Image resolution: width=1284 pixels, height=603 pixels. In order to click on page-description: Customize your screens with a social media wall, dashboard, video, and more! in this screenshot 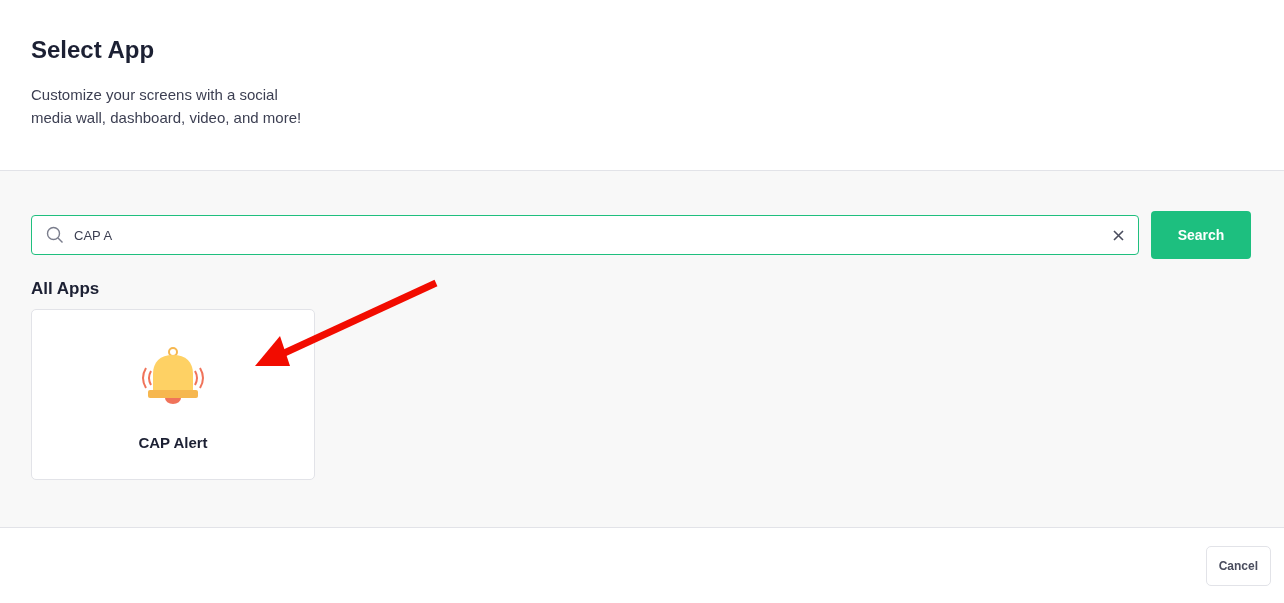, I will do `click(167, 106)`.